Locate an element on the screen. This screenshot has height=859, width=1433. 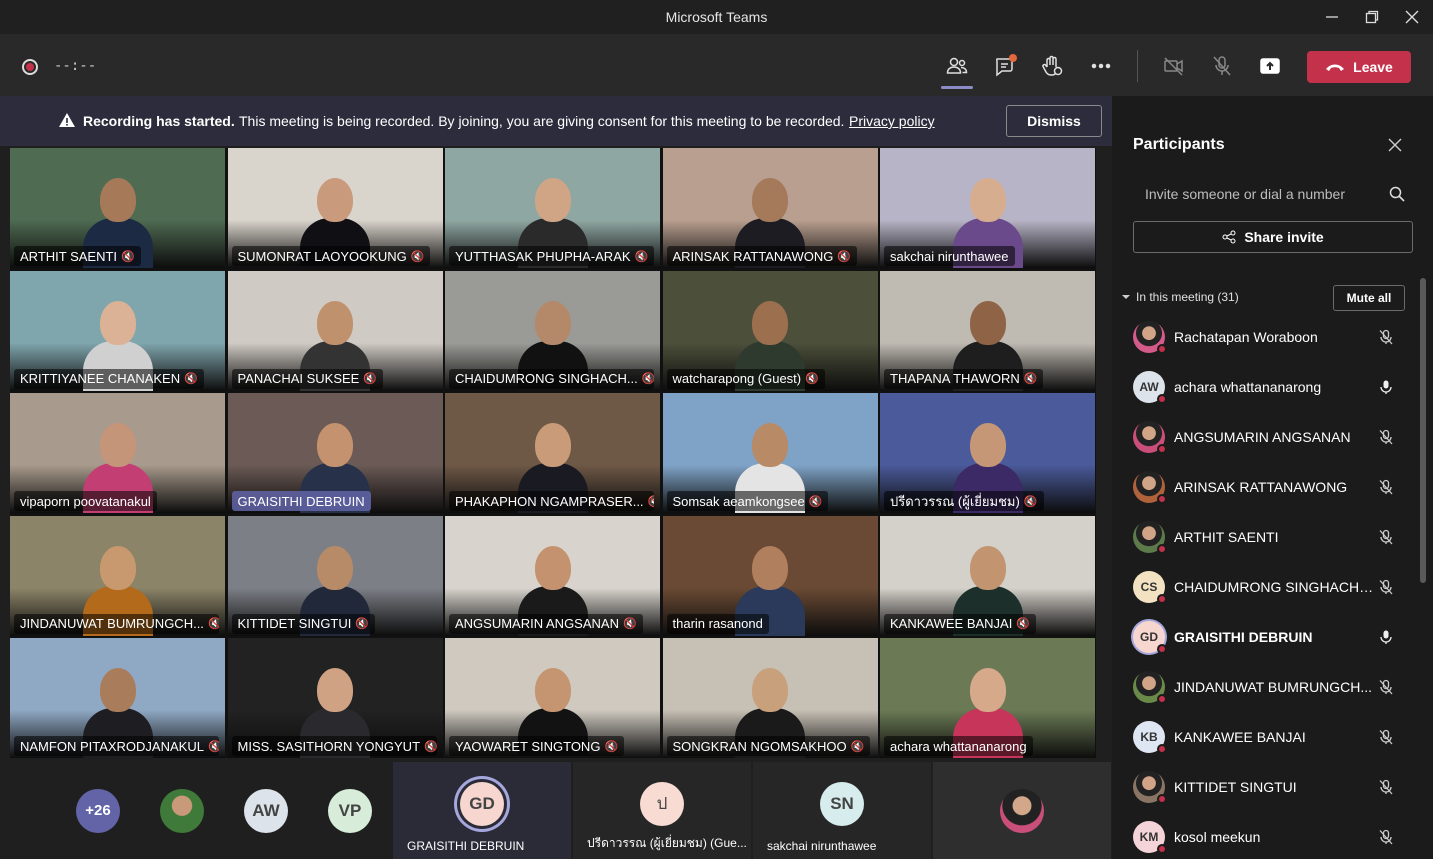
strip-tile-photo is located at coordinates (182, 810).